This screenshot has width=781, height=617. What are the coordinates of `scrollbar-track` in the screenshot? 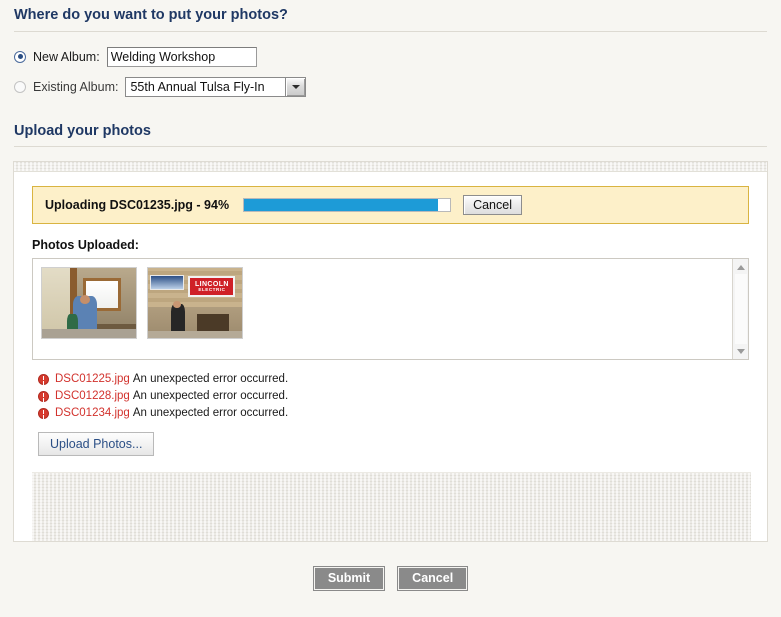 It's located at (740, 309).